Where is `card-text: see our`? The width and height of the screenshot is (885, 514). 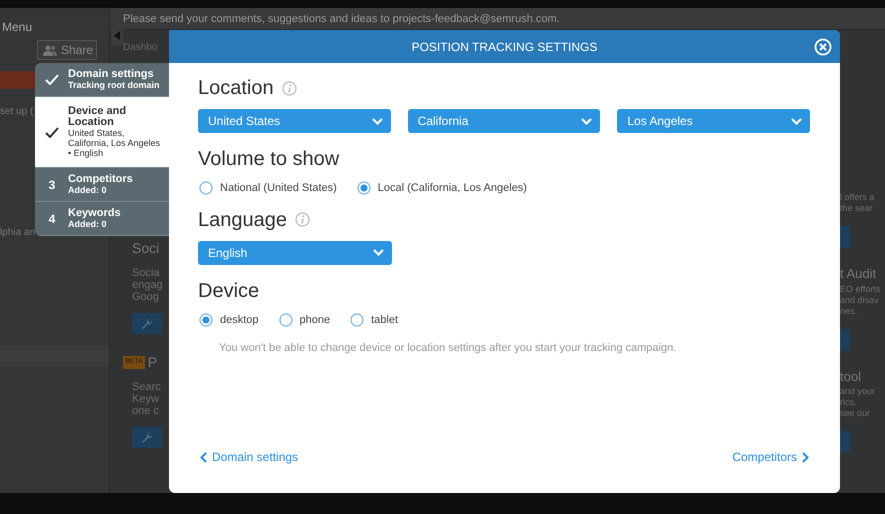
card-text: see our is located at coordinates (856, 413).